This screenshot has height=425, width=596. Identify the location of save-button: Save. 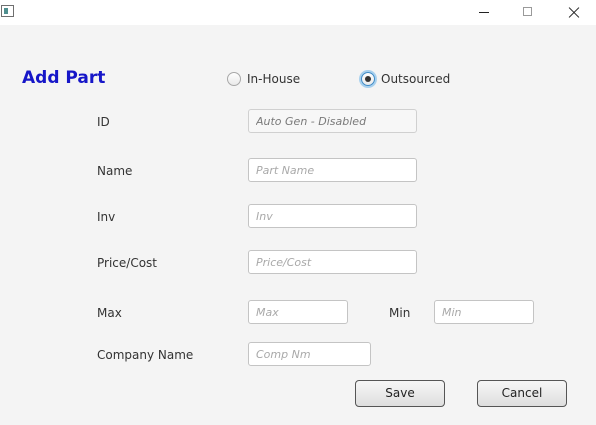
(400, 393).